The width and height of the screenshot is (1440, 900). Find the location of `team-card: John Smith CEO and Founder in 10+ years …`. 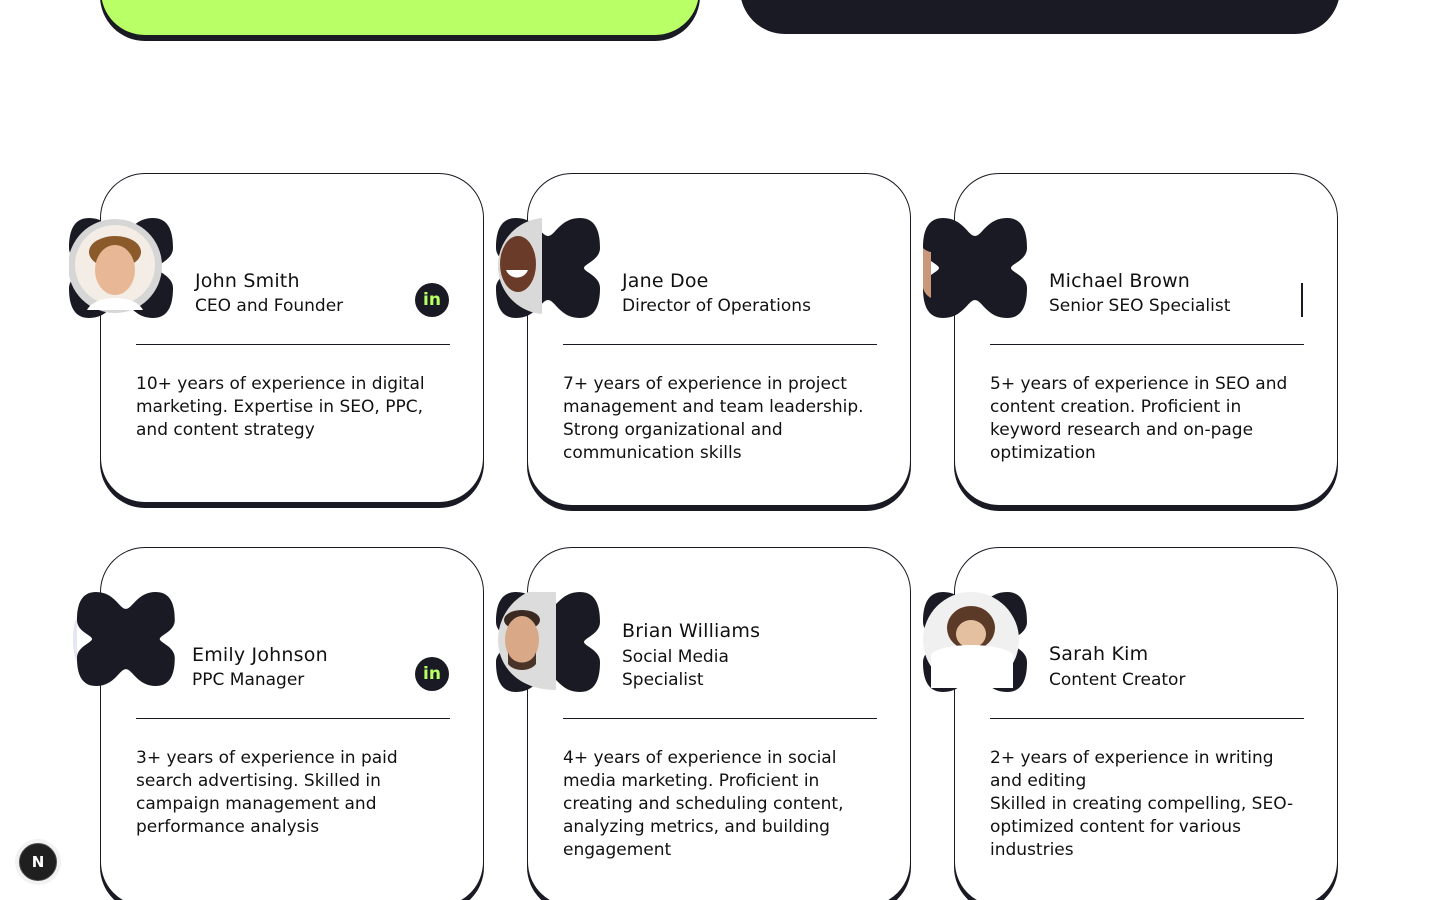

team-card: John Smith CEO and Founder in 10+ years … is located at coordinates (276, 338).